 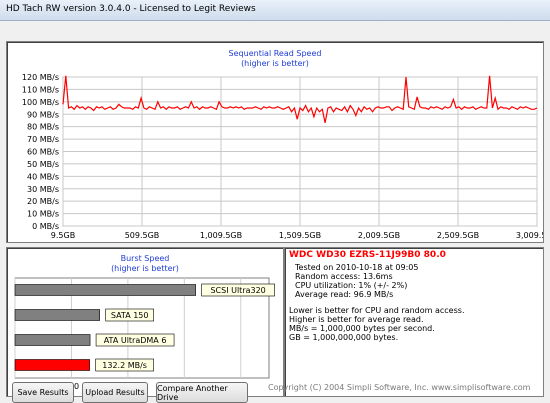 What do you see at coordinates (43, 189) in the screenshot?
I see `seq-ytick-label: 30 MB/s` at bounding box center [43, 189].